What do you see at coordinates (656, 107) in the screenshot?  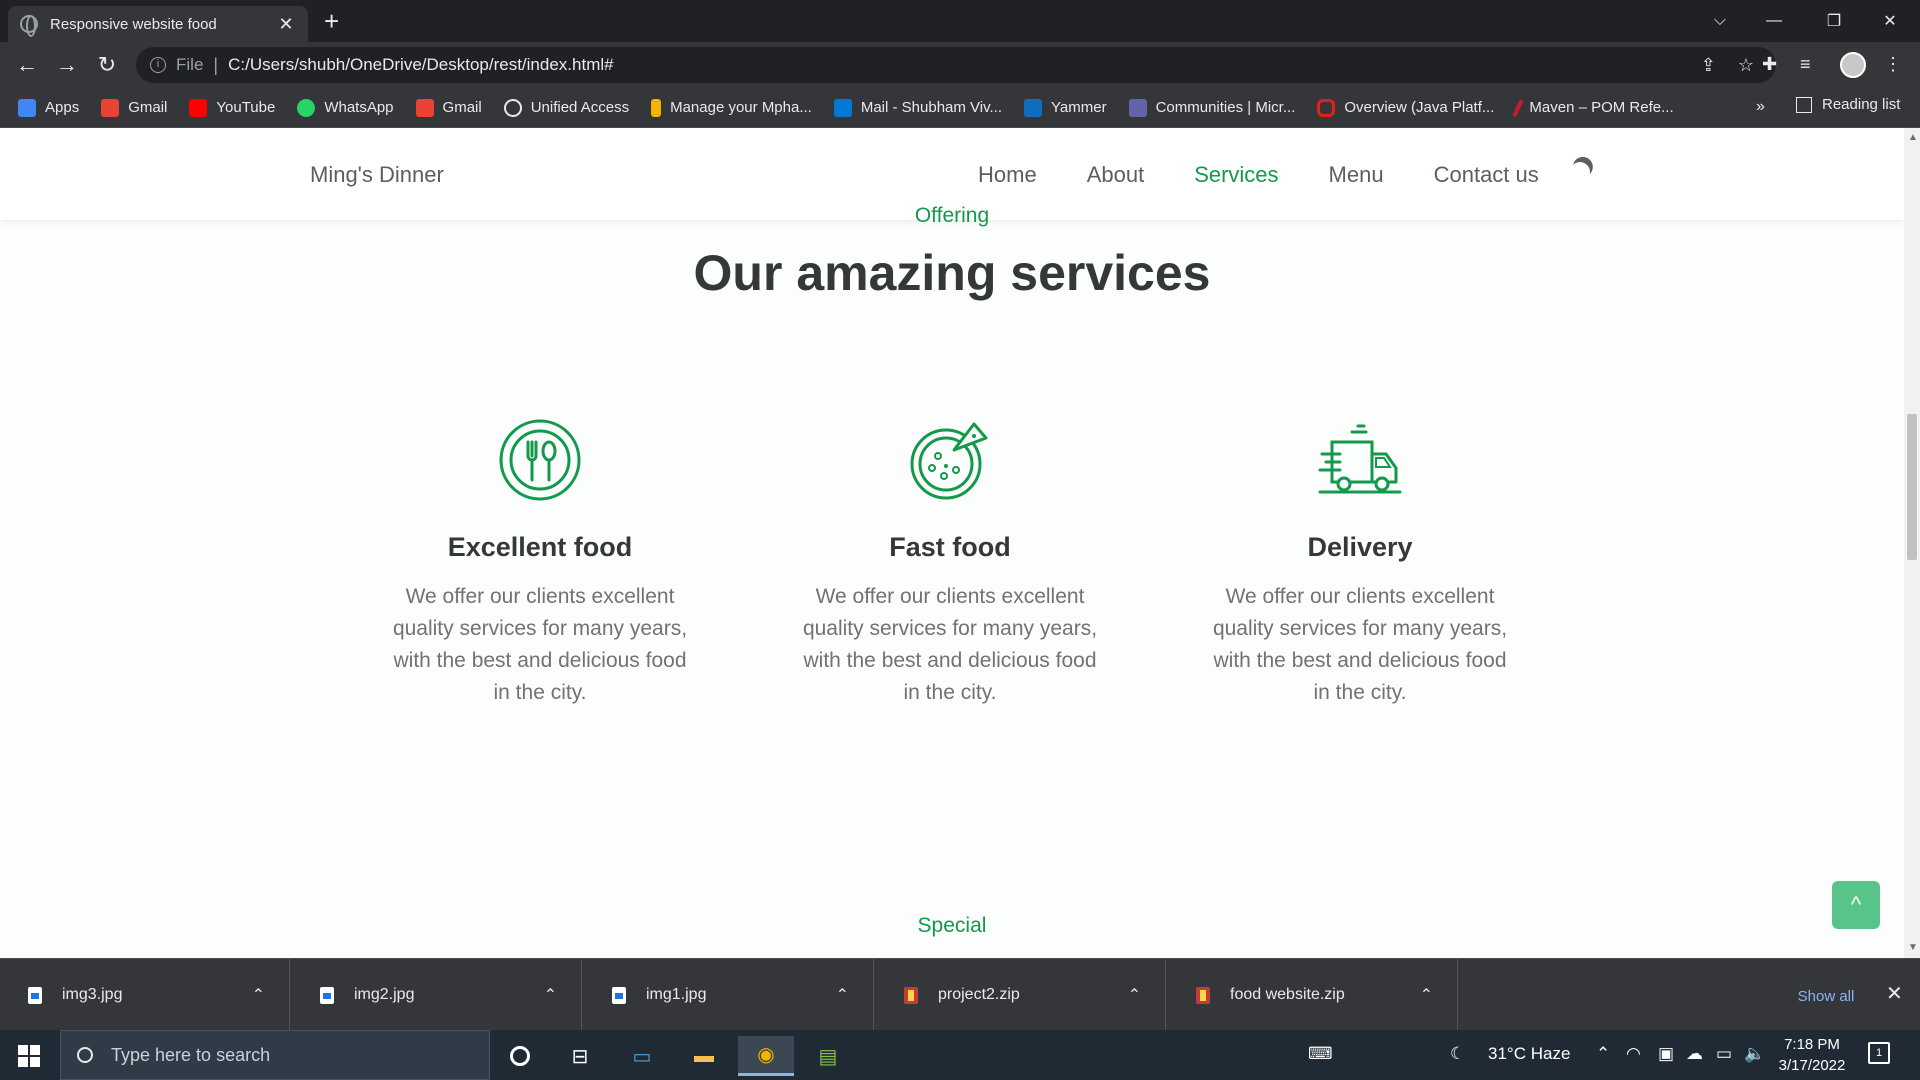 I see `chart-icon` at bounding box center [656, 107].